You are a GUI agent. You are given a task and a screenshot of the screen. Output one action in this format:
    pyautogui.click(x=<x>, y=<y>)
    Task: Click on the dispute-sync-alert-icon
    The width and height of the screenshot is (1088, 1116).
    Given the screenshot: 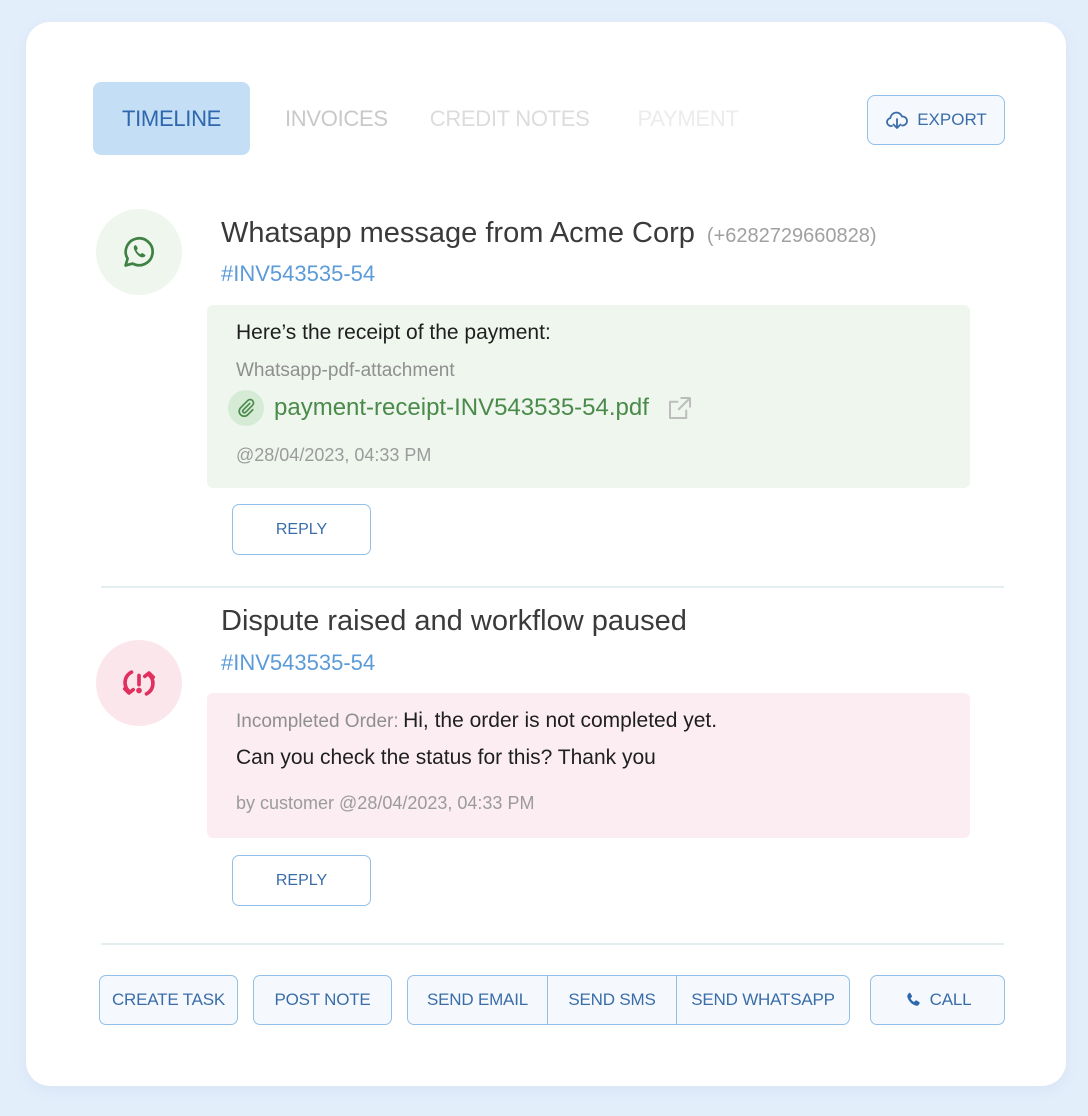 What is the action you would take?
    pyautogui.click(x=139, y=683)
    